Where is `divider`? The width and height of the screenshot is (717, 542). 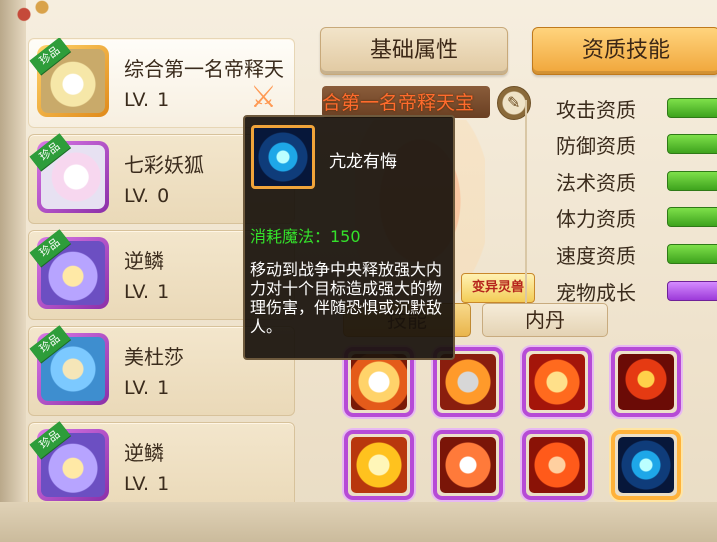
divider is located at coordinates (526, 205).